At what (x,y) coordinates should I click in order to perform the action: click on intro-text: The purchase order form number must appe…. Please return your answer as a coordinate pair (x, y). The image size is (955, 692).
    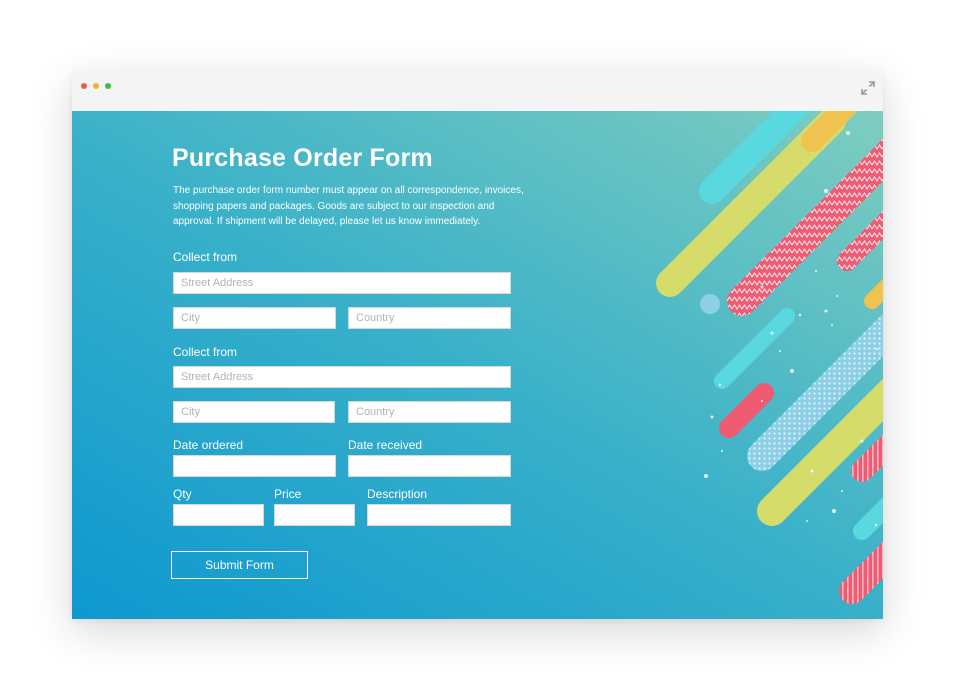
    Looking at the image, I should click on (348, 206).